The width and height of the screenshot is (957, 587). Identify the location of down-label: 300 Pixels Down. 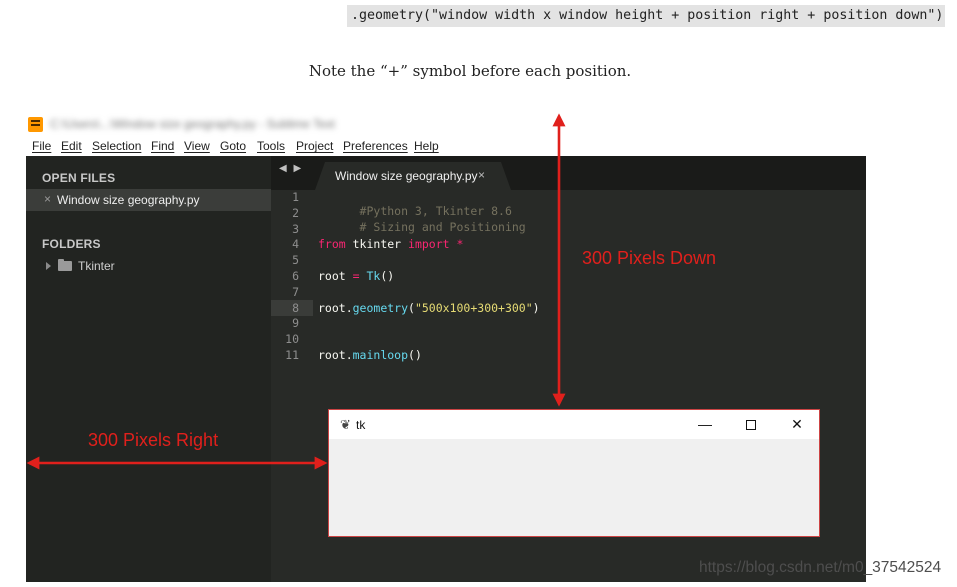
(649, 258).